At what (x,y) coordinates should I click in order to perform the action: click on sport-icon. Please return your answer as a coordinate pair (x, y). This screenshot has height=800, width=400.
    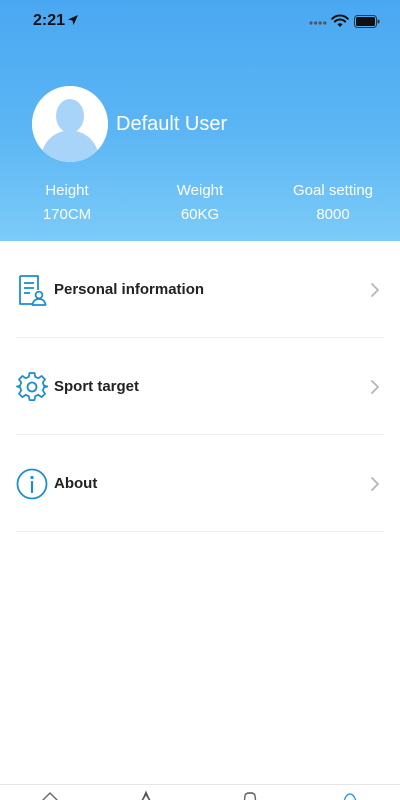
    Looking at the image, I should click on (146, 795).